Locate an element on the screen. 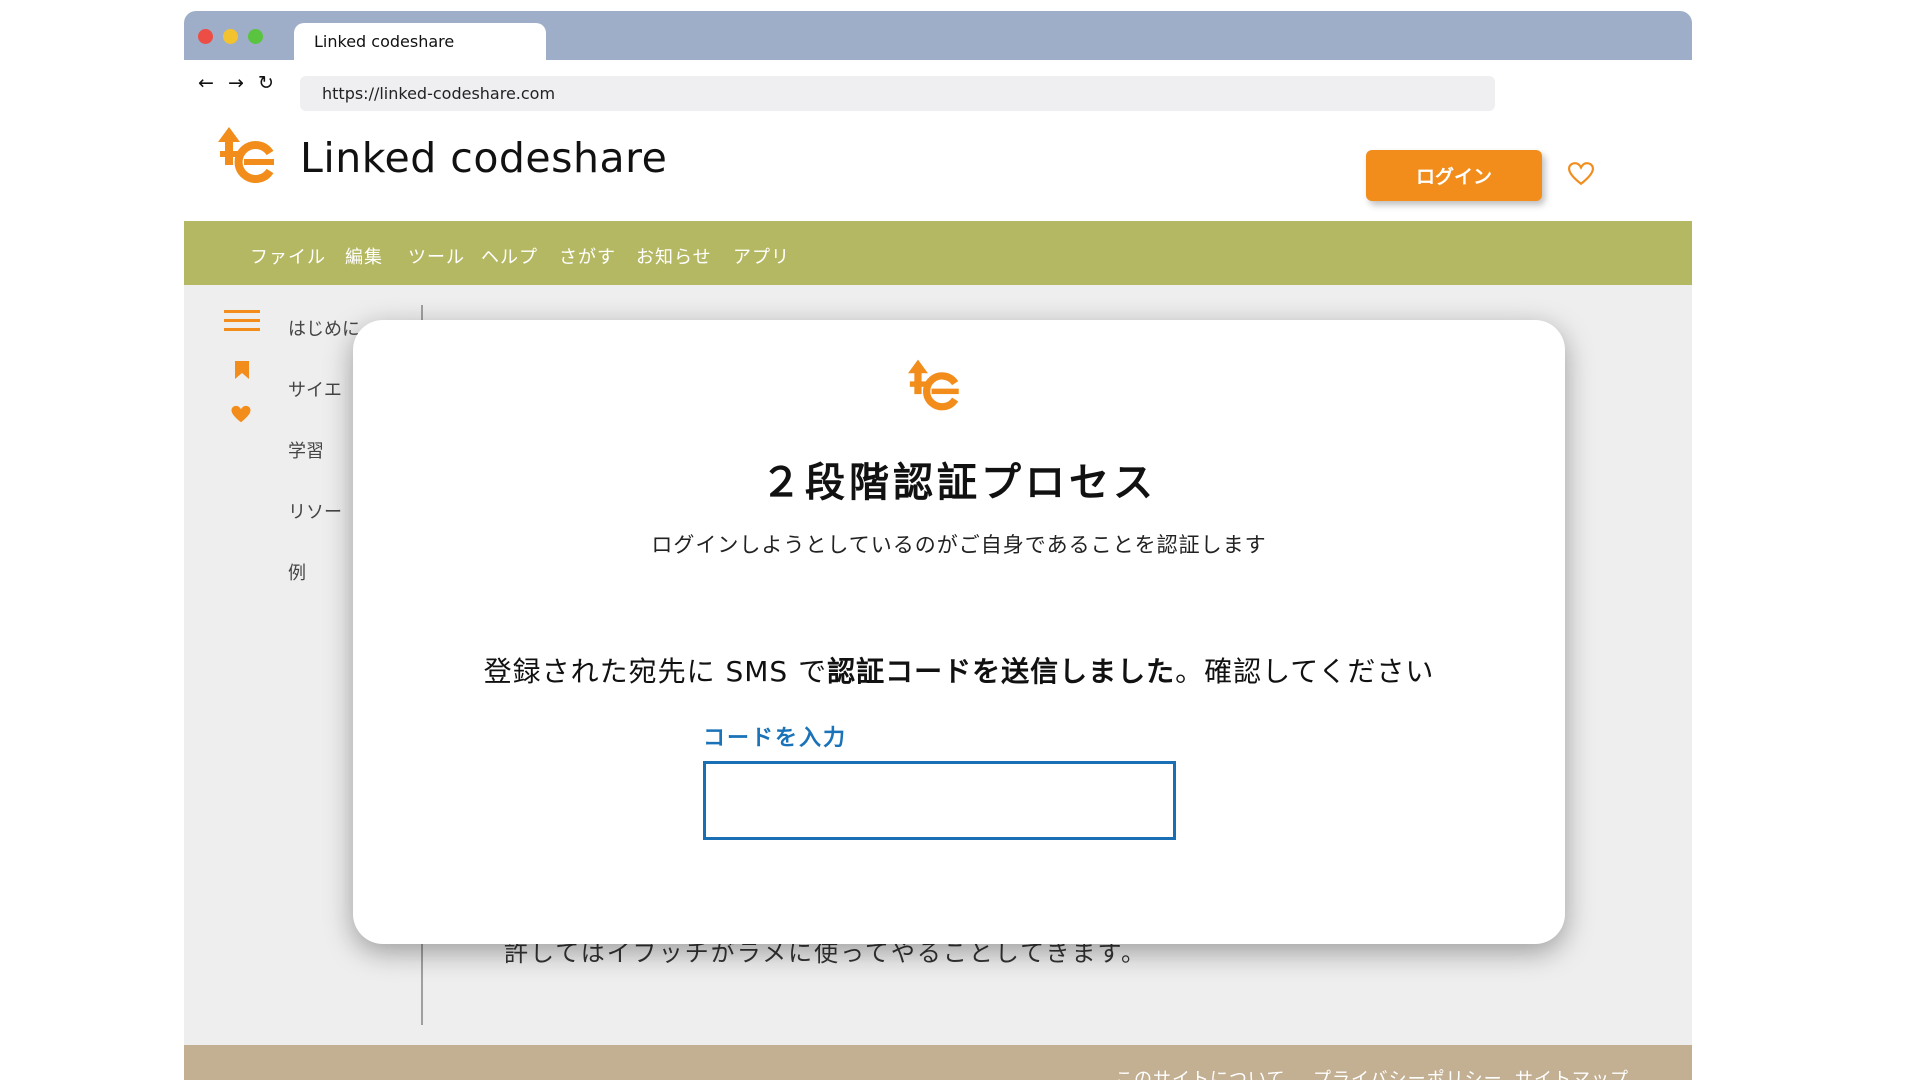 The width and height of the screenshot is (1920, 1080). address-bar: https://linked-codeshare.com is located at coordinates (897, 93).